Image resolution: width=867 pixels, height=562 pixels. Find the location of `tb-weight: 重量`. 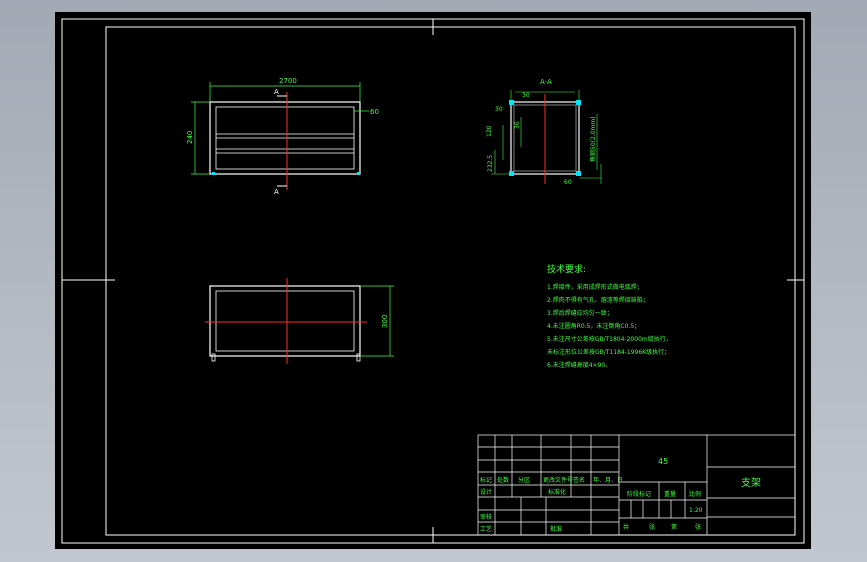

tb-weight: 重量 is located at coordinates (670, 494).